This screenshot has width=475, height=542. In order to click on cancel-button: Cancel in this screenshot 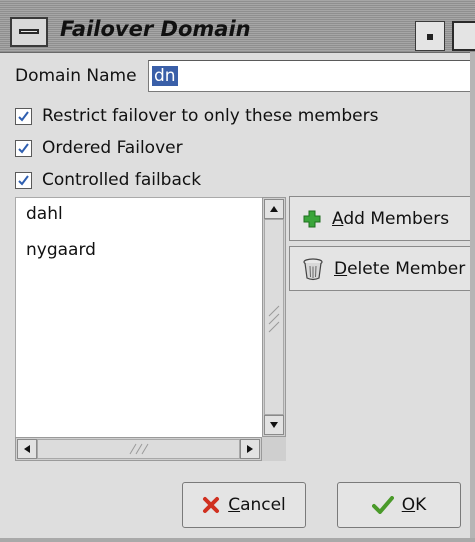, I will do `click(244, 505)`.